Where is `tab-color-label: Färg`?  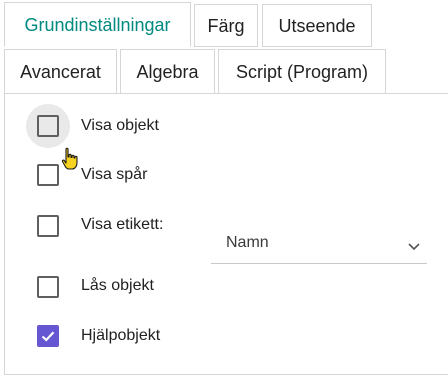 tab-color-label: Färg is located at coordinates (226, 25).